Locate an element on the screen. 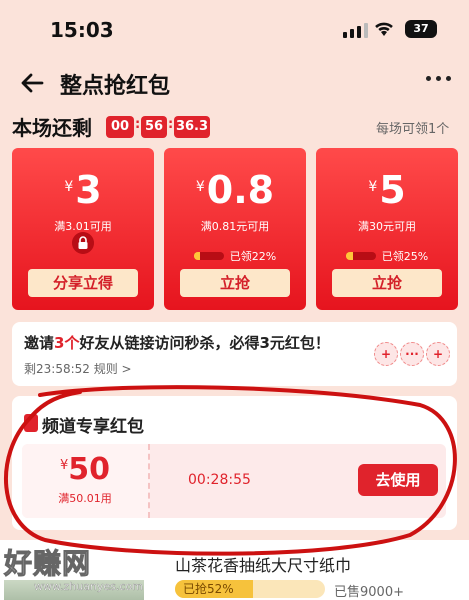 The width and height of the screenshot is (469, 600). battery-icon: 37 is located at coordinates (421, 29).